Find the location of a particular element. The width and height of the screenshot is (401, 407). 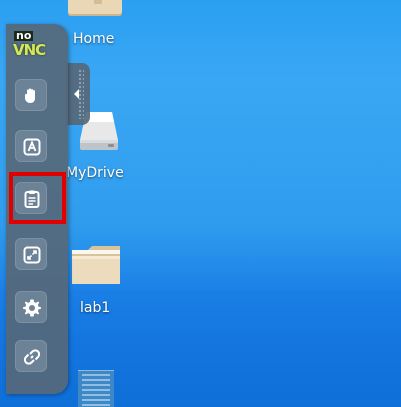

gear-icon is located at coordinates (32, 308).